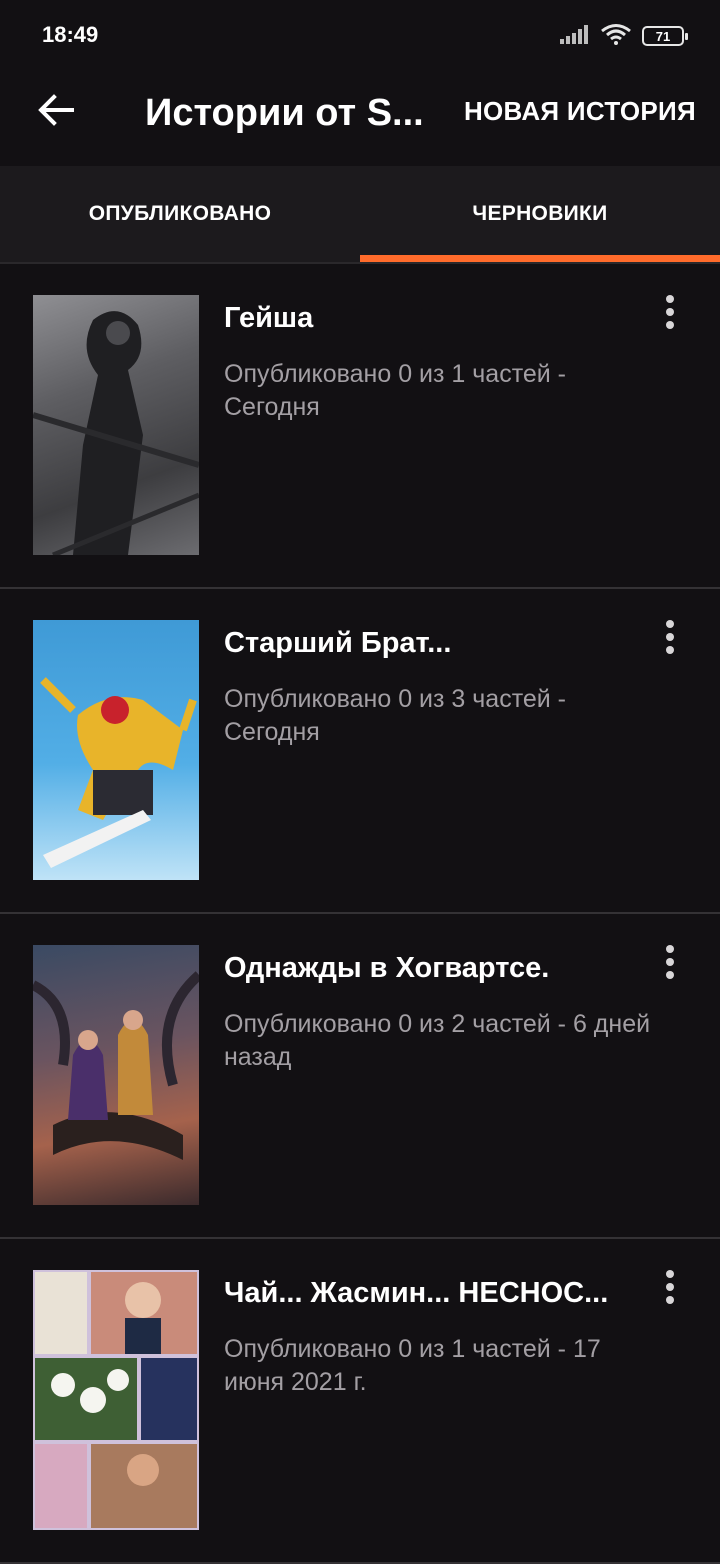 The image size is (720, 1564). I want to click on arrow-left-icon, so click(56, 112).